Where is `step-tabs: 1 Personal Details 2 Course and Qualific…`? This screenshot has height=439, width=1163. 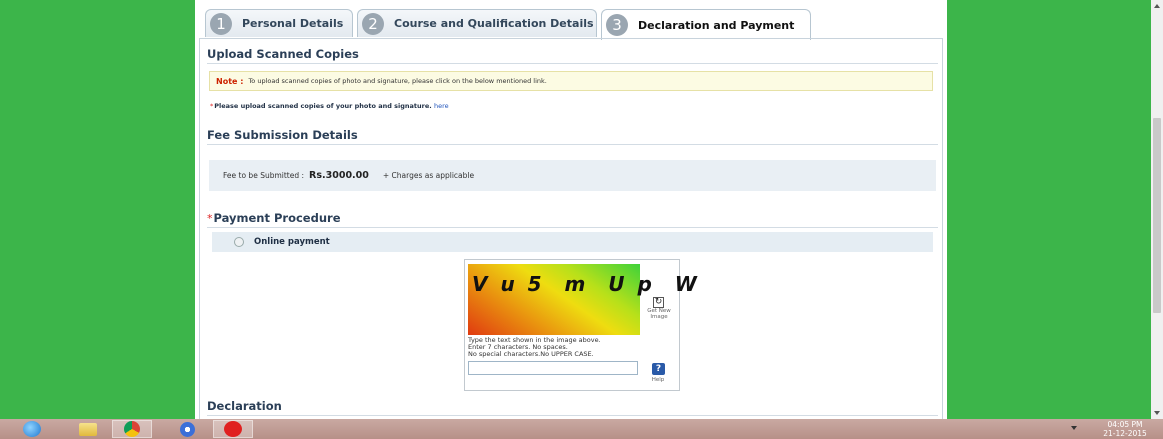
step-tabs: 1 Personal Details 2 Course and Qualific… is located at coordinates (576, 24).